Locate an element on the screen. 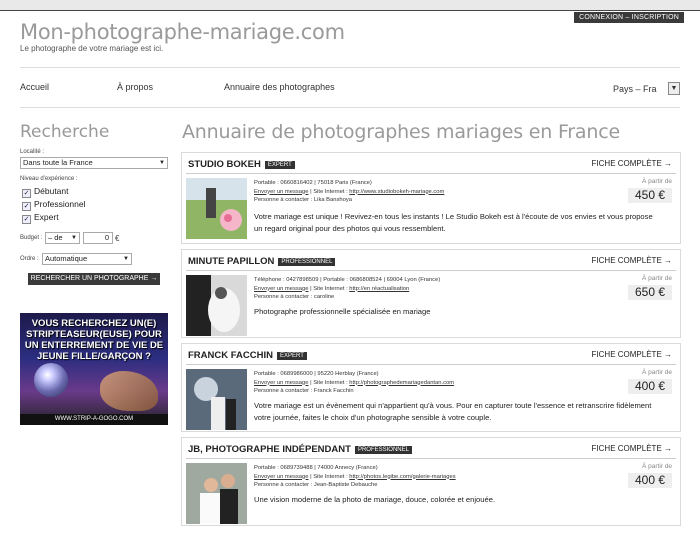 Image resolution: width=700 pixels, height=535 pixels. price: 650 € is located at coordinates (650, 292).